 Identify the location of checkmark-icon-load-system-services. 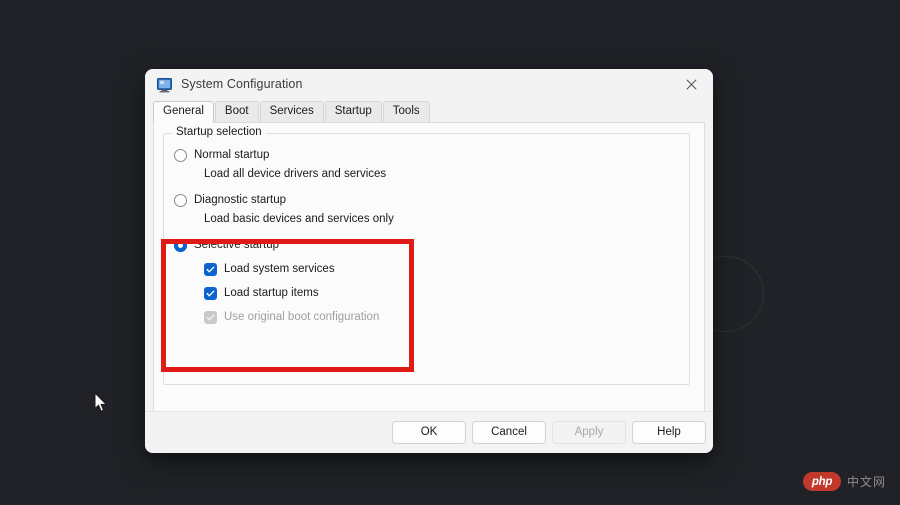
(210, 269).